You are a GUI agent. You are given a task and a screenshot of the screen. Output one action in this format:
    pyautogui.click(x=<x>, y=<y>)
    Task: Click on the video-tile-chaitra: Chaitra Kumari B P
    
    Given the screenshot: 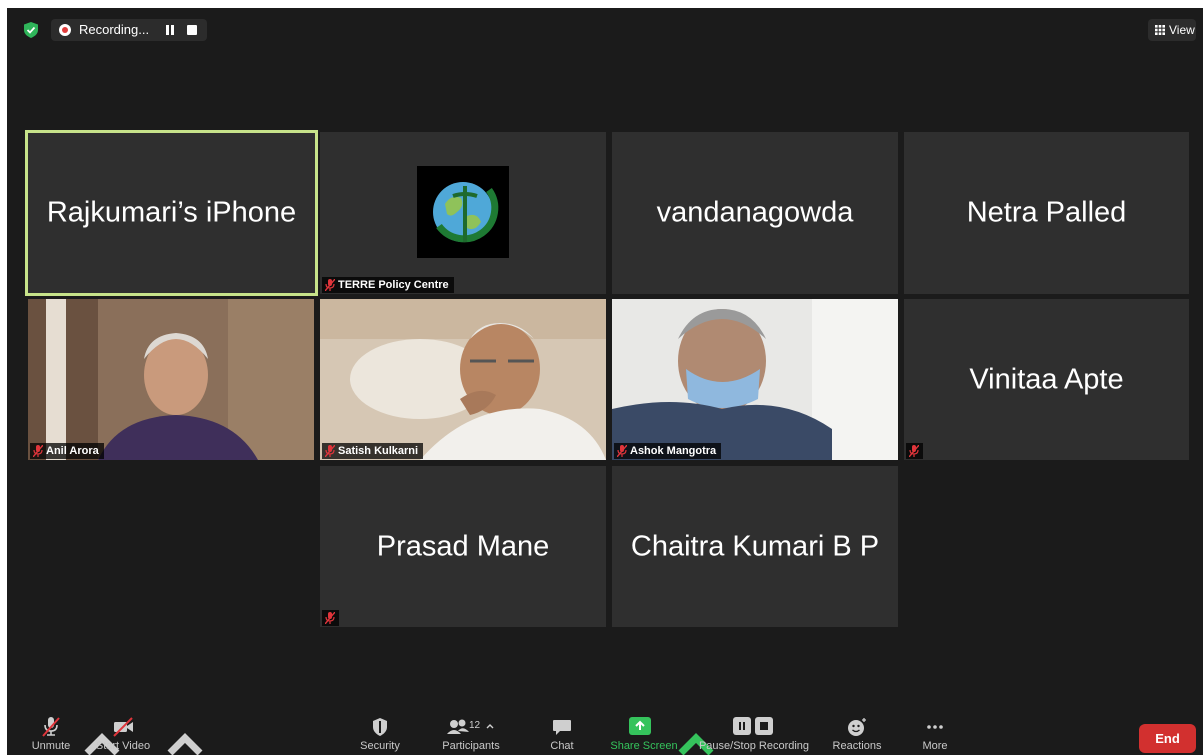 What is the action you would take?
    pyautogui.click(x=755, y=546)
    